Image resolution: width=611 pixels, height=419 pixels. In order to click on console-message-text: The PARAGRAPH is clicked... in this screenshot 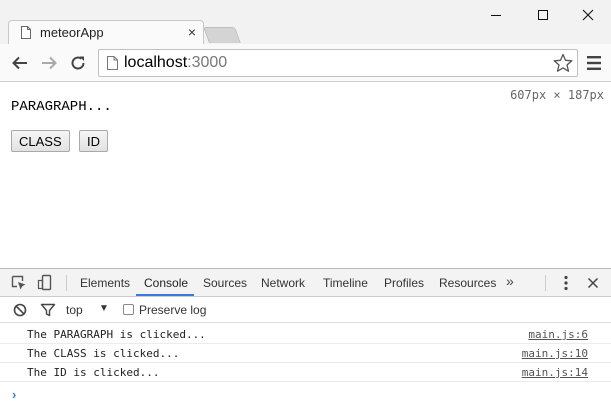, I will do `click(116, 334)`.